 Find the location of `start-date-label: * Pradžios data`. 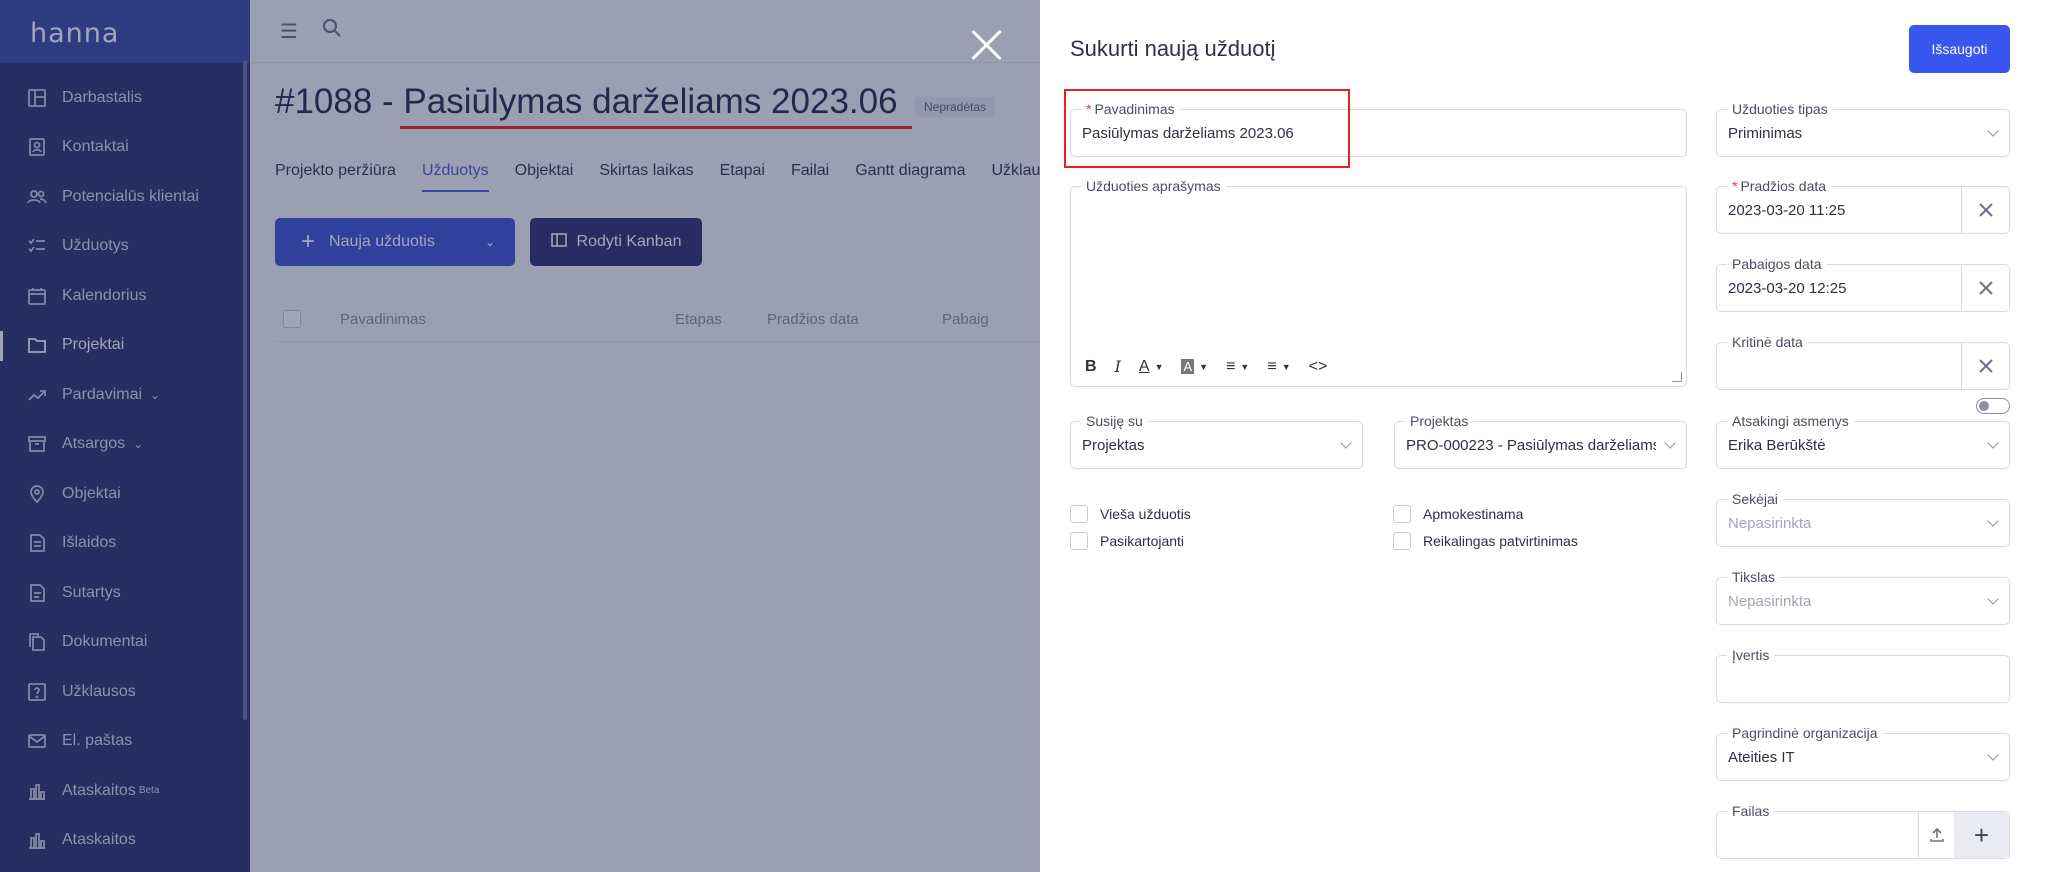

start-date-label: * Pradžios data is located at coordinates (1779, 186).